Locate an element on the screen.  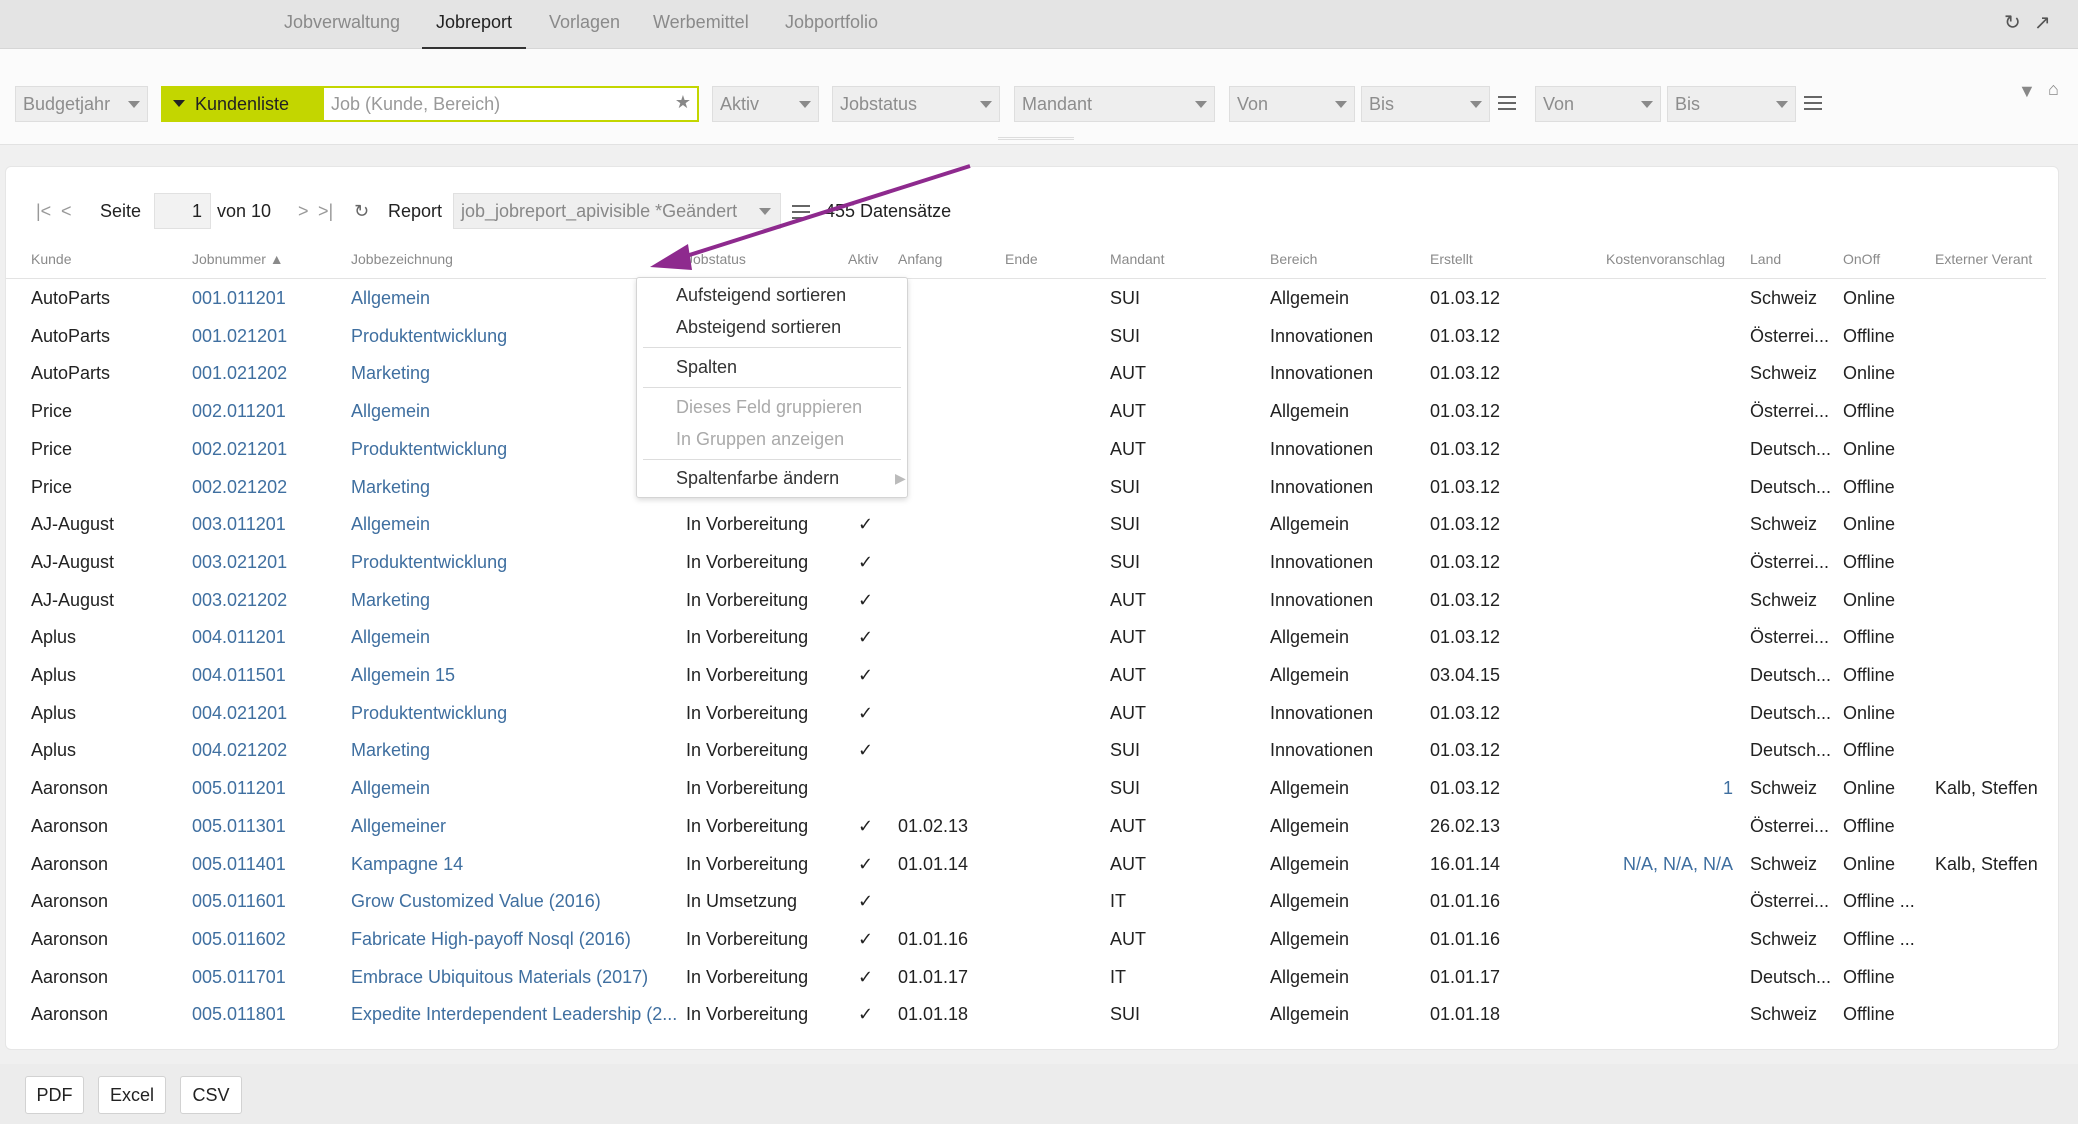
export-excel-button: Excel is located at coordinates (132, 1095).